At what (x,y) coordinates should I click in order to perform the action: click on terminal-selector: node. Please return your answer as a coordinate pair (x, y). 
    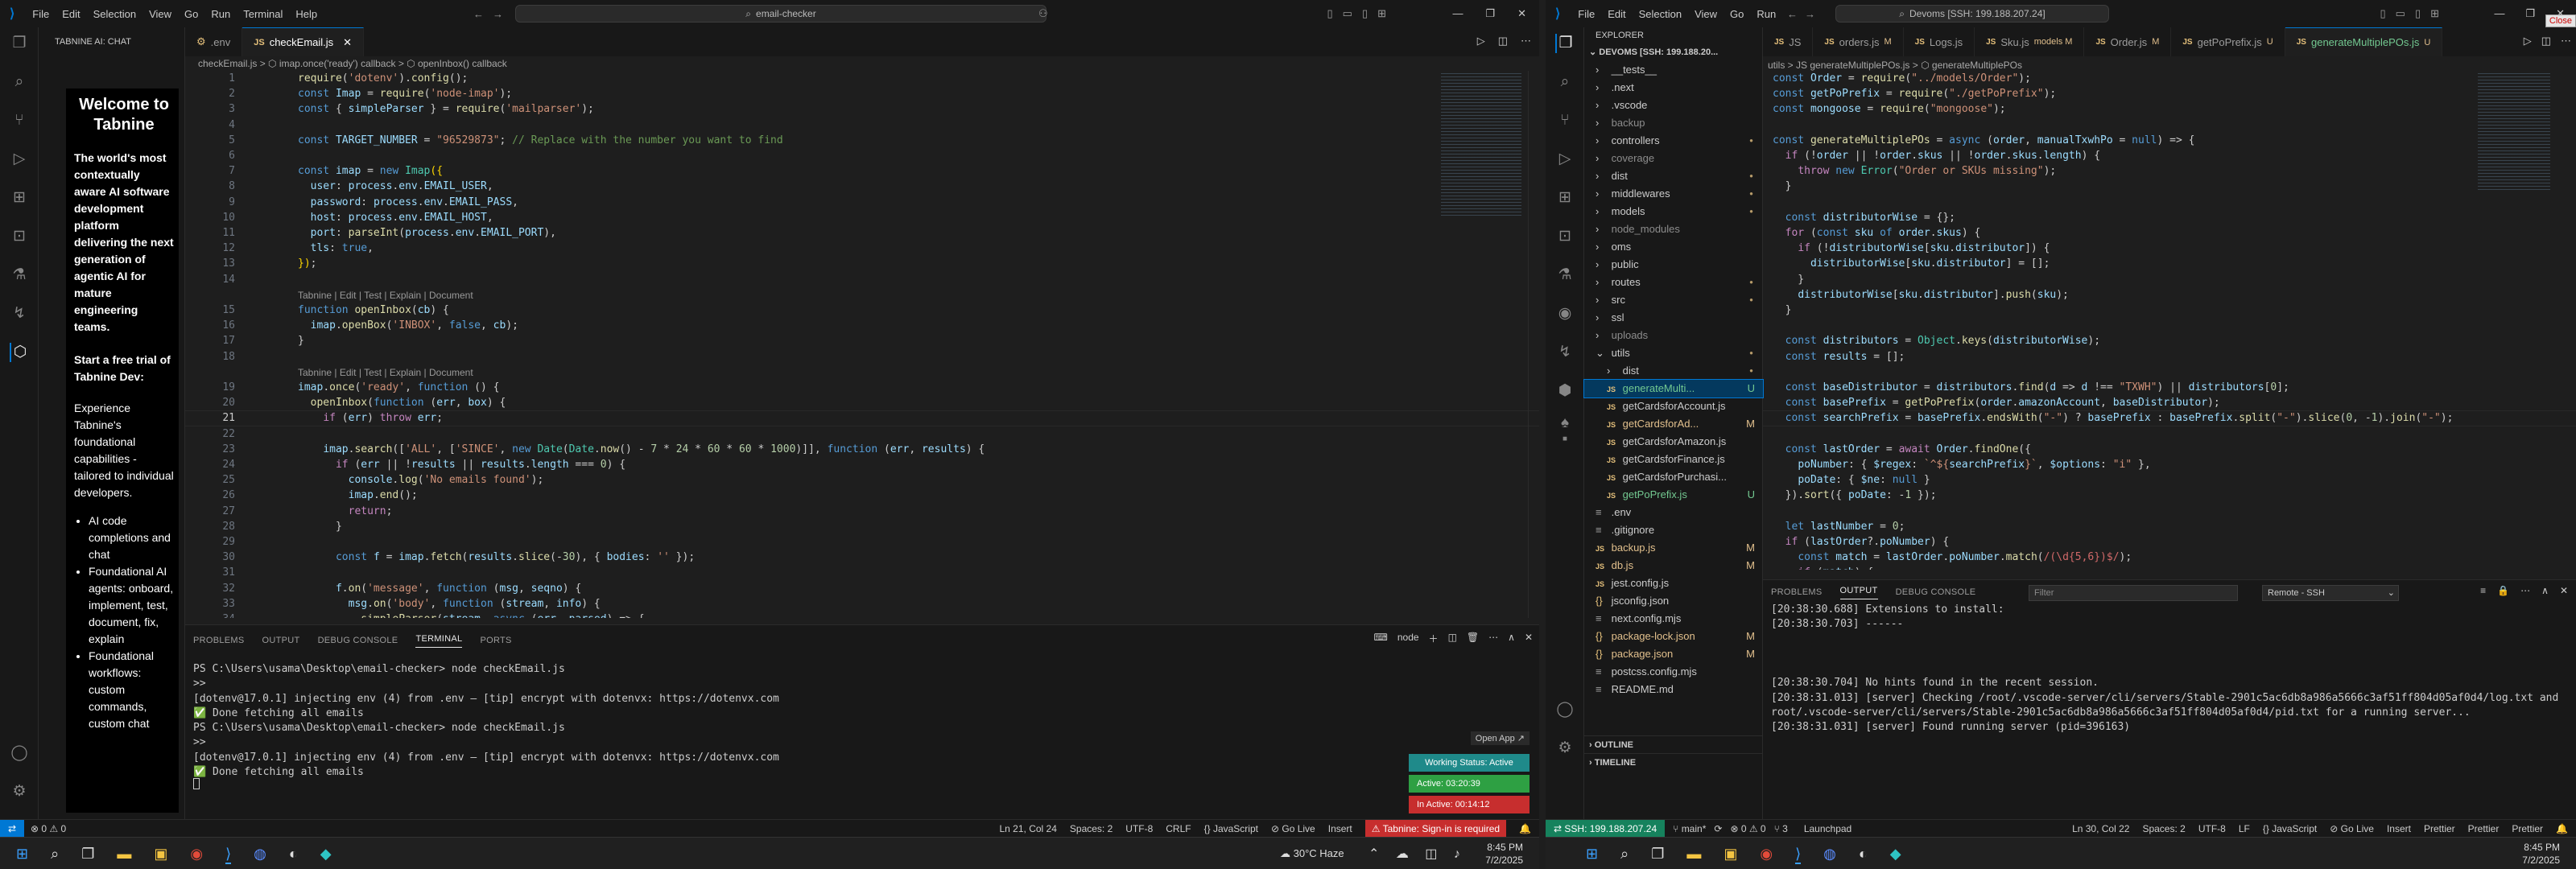
    Looking at the image, I should click on (1408, 638).